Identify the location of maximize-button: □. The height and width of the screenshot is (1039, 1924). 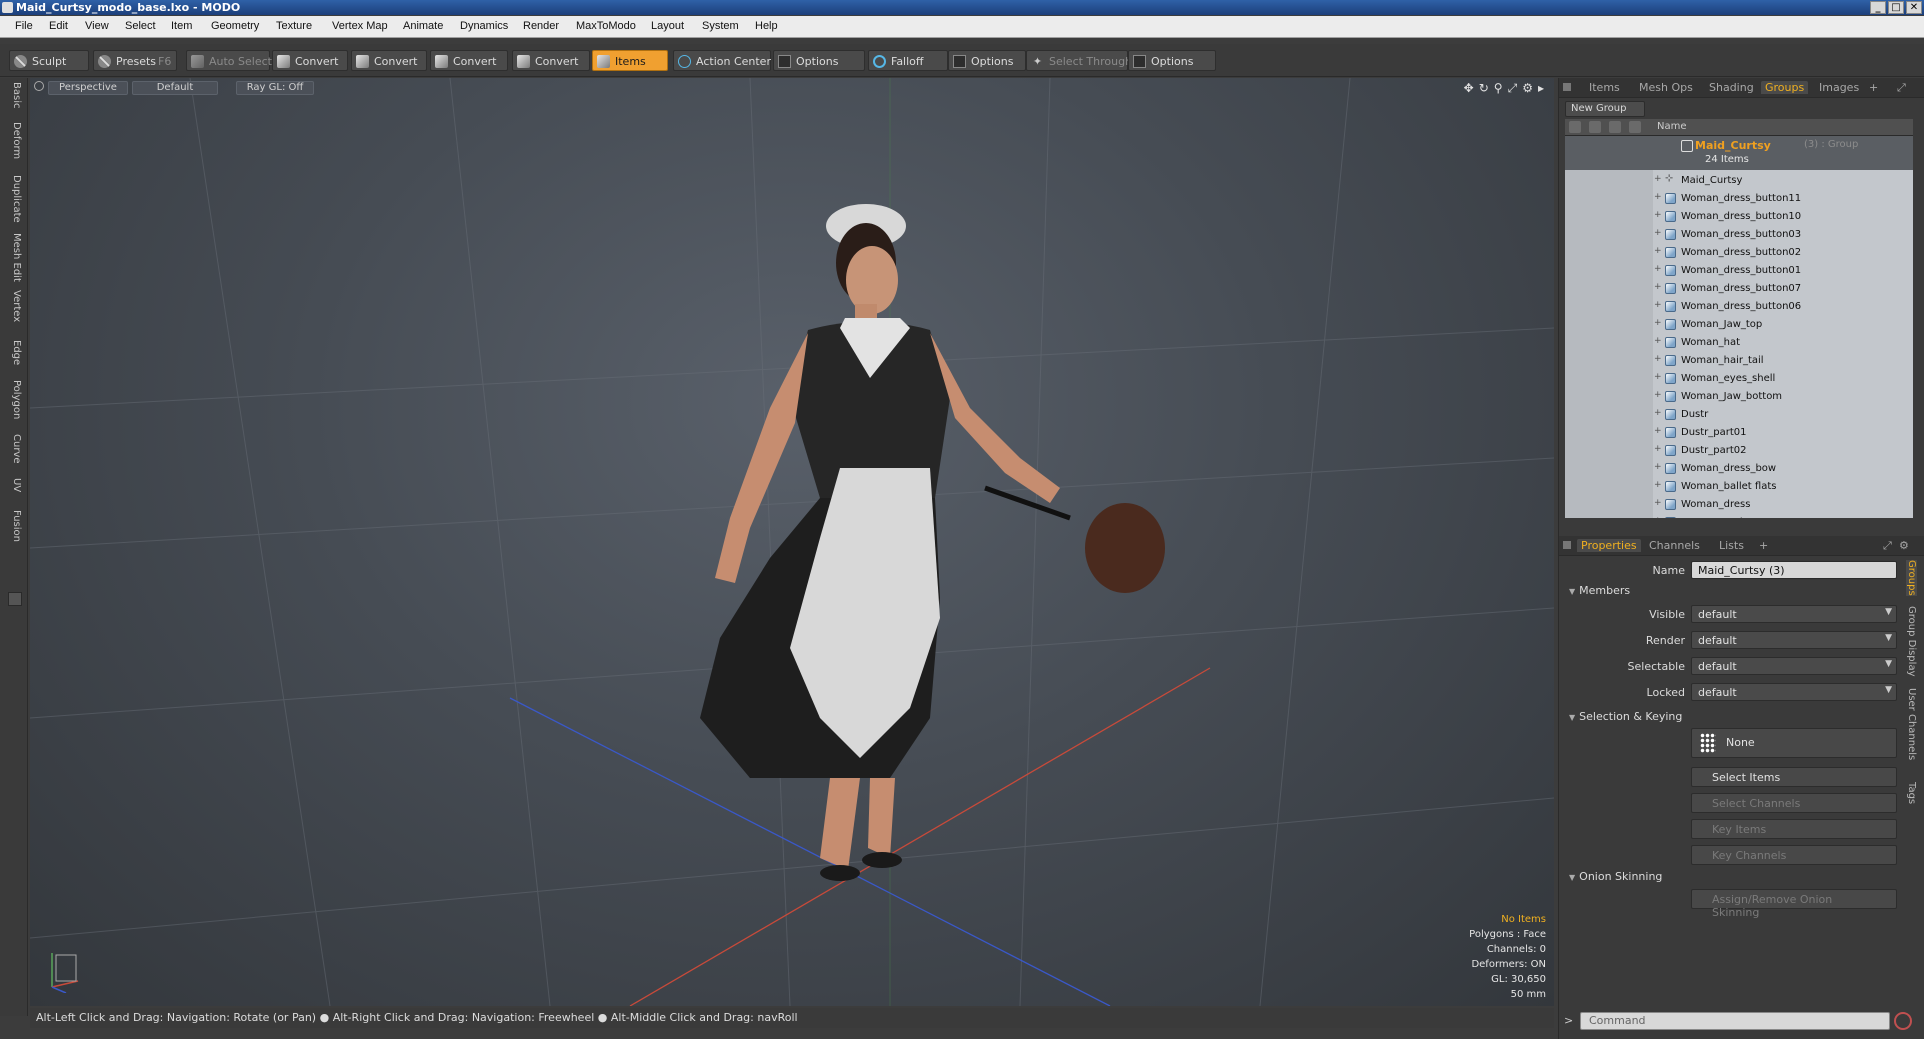
(1896, 7).